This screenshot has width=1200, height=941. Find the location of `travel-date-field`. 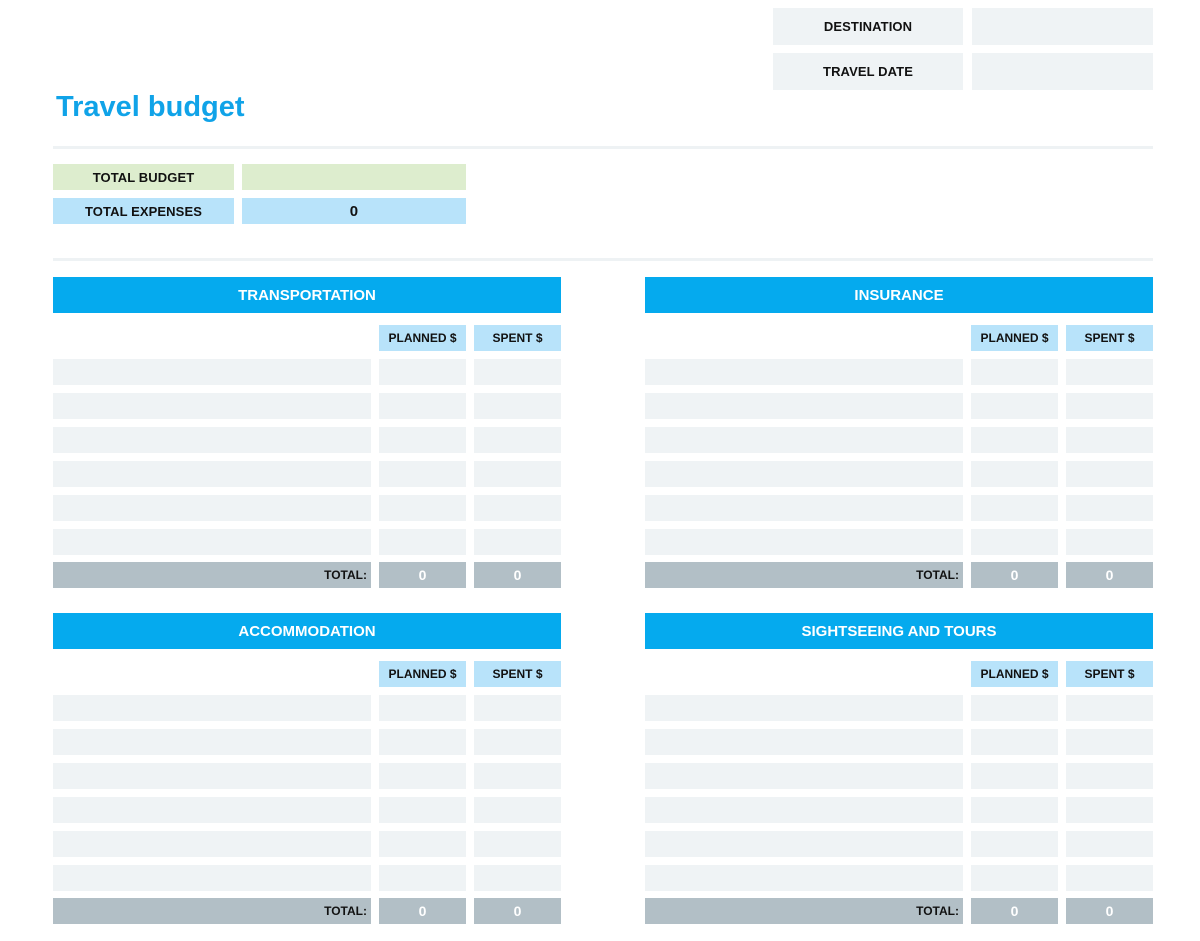

travel-date-field is located at coordinates (1062, 71).